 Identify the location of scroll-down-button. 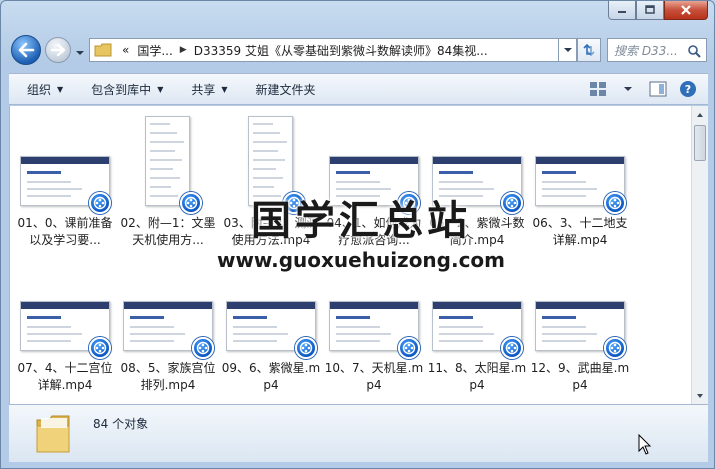
(700, 395).